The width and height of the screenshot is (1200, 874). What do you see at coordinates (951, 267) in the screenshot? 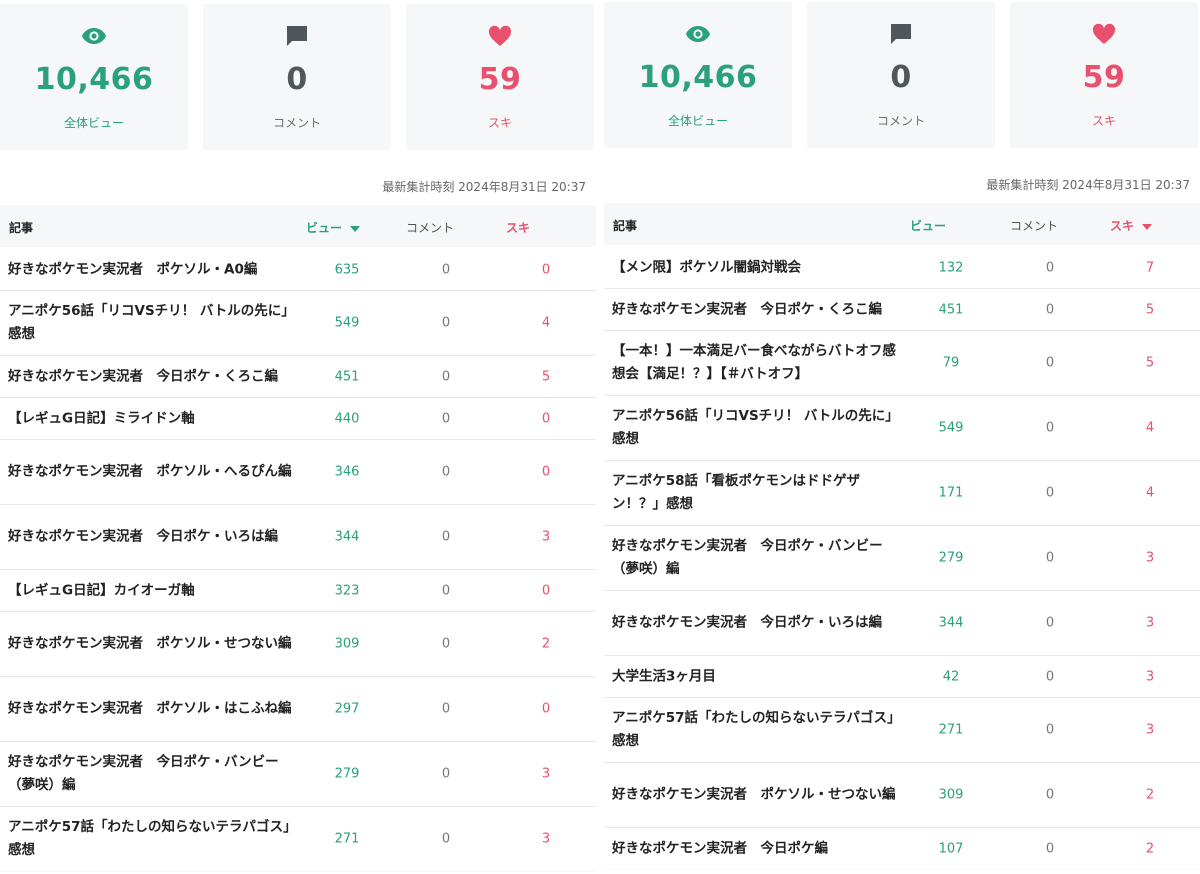
I see `views-count: 132` at bounding box center [951, 267].